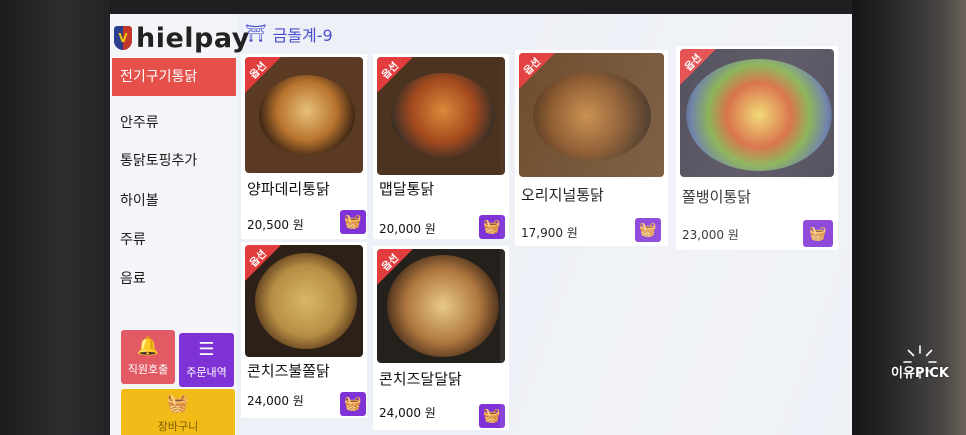  I want to click on brand-logo: V hielpay, so click(182, 38).